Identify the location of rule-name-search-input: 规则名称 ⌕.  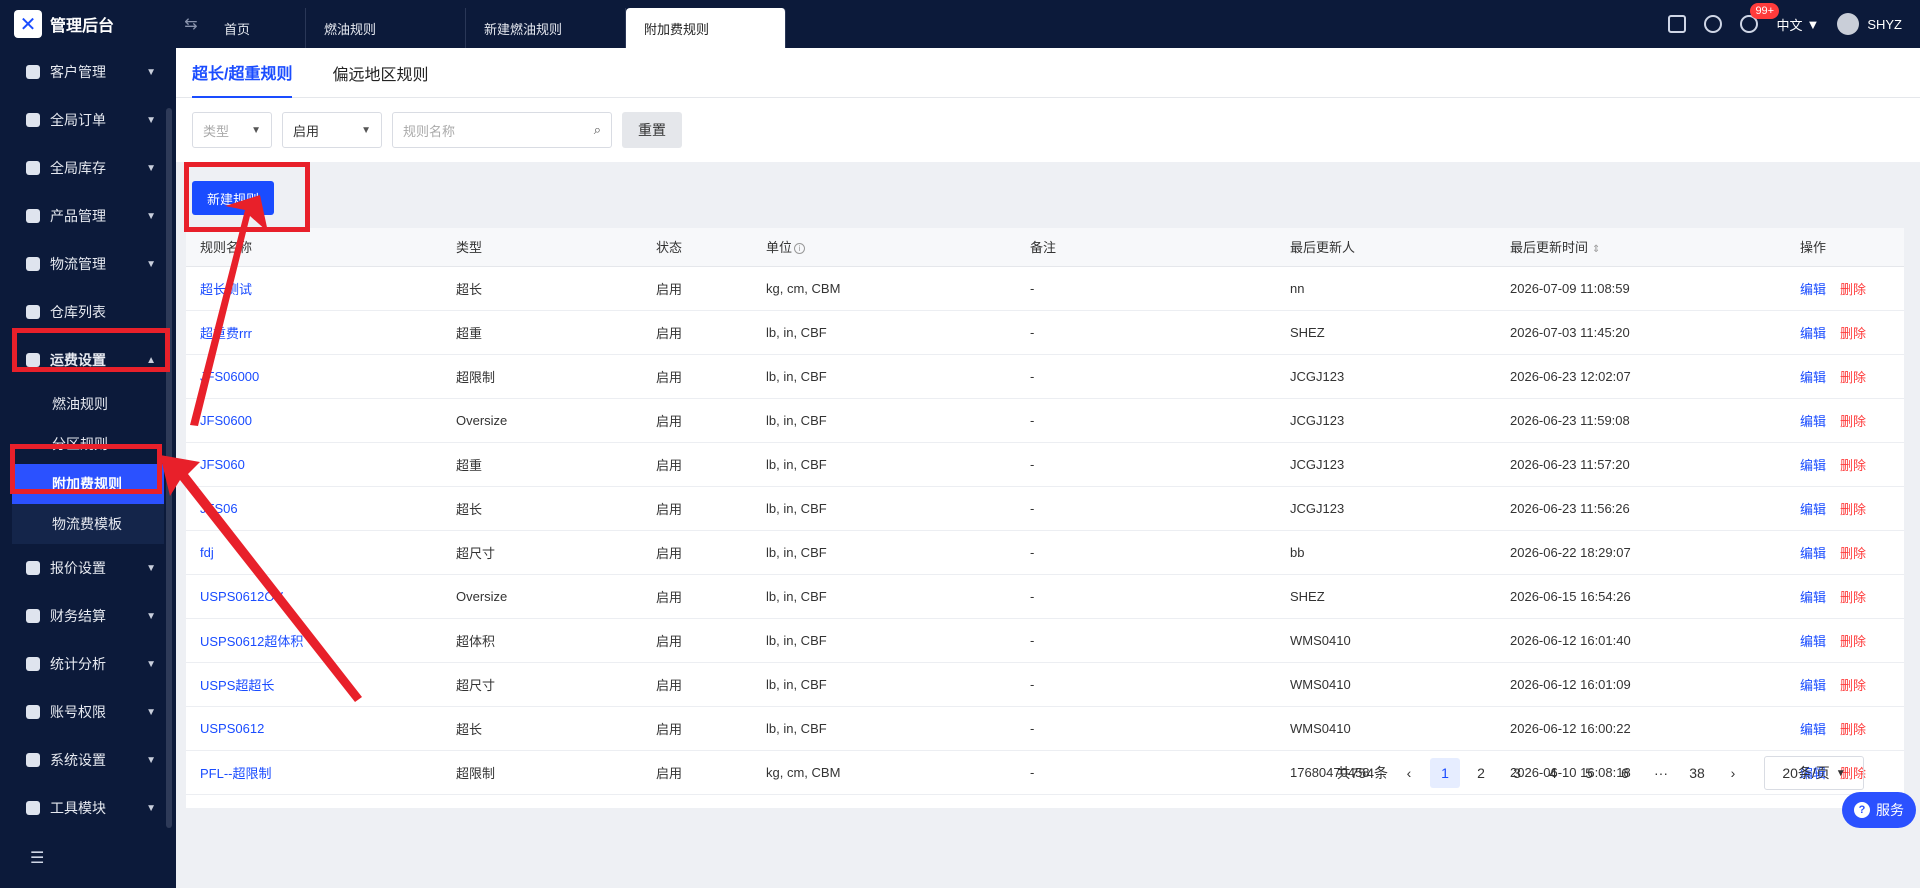
(502, 130).